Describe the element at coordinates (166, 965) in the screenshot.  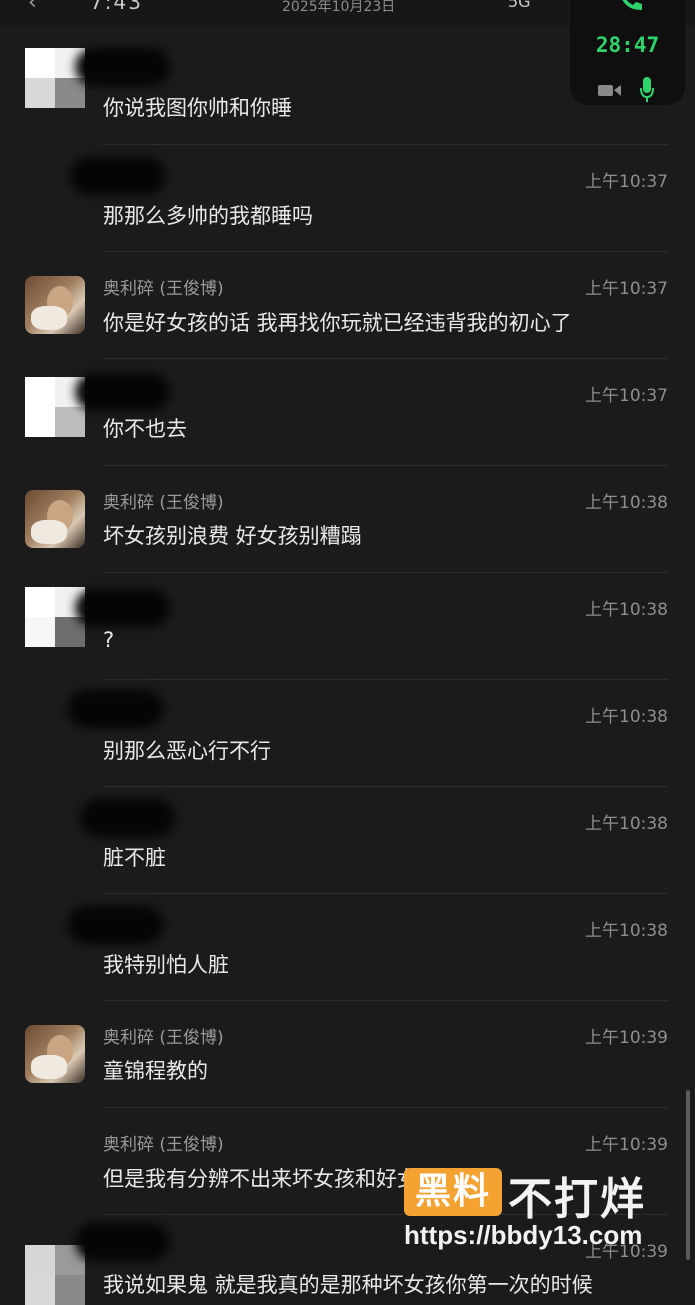
I see `message-text: 我特别怕人脏` at that location.